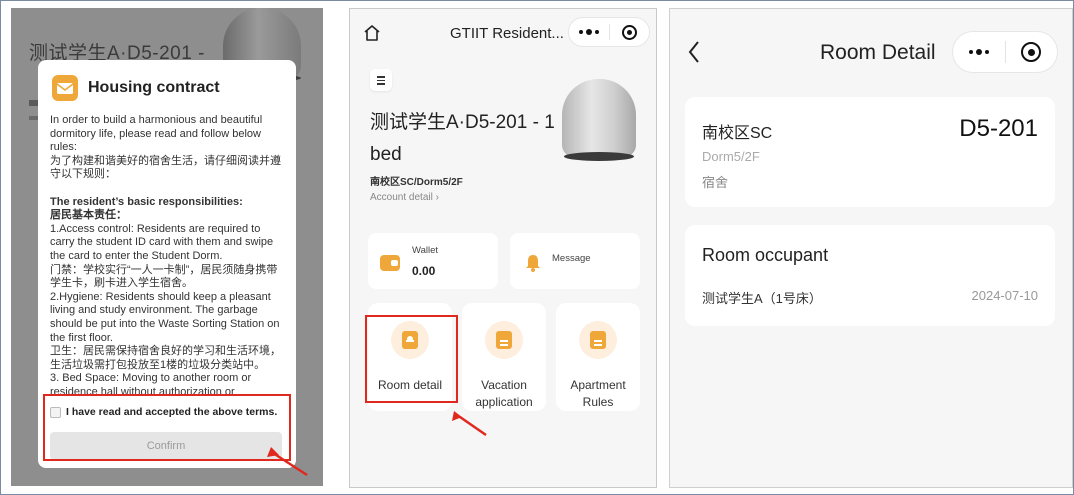 Image resolution: width=1074 pixels, height=495 pixels. I want to click on terms-paragraph: 为了构建和谐美好的宿舍生活，请仔细阅读并遵守以下规则：, so click(165, 167).